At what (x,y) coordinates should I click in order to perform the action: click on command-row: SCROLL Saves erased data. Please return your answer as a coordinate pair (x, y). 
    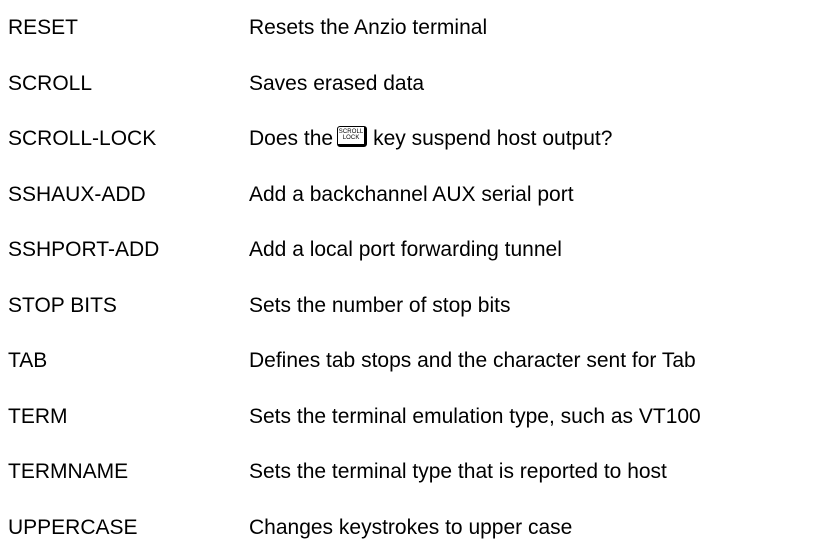
    Looking at the image, I should click on (421, 84).